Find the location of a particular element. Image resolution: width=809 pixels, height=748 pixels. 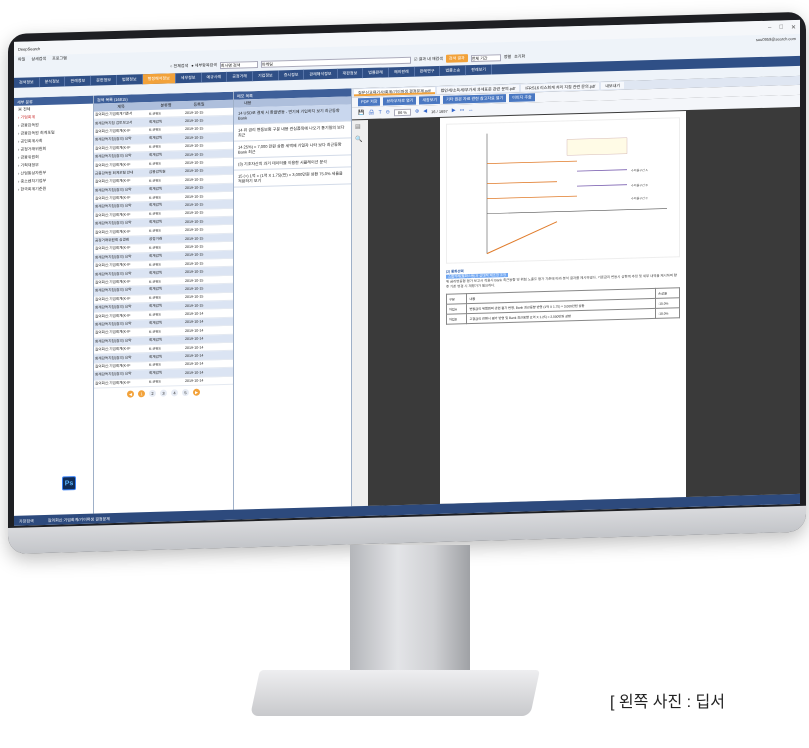

page-button: 5 is located at coordinates (185, 392).